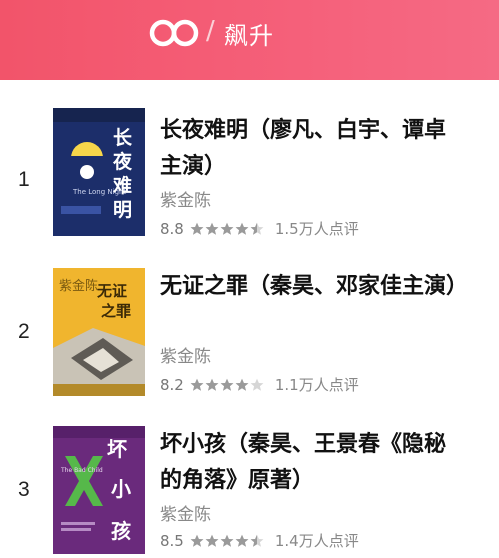 Image resolution: width=499 pixels, height=558 pixels. I want to click on svg-text: 紫金陈, so click(78, 286).